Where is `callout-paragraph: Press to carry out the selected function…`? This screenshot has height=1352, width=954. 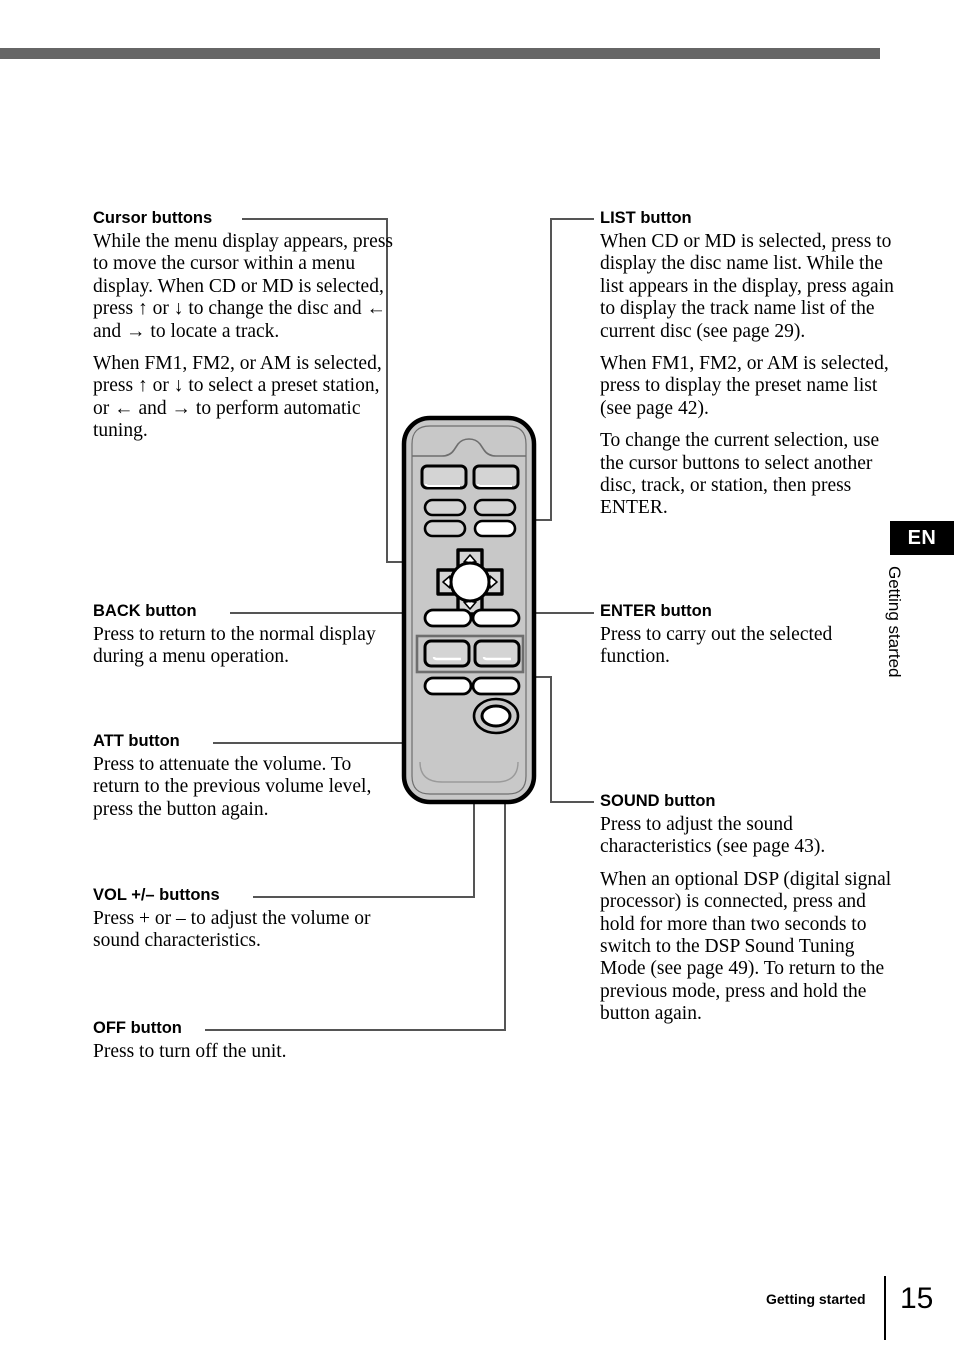
callout-paragraph: Press to carry out the selected function… is located at coordinates (716, 646).